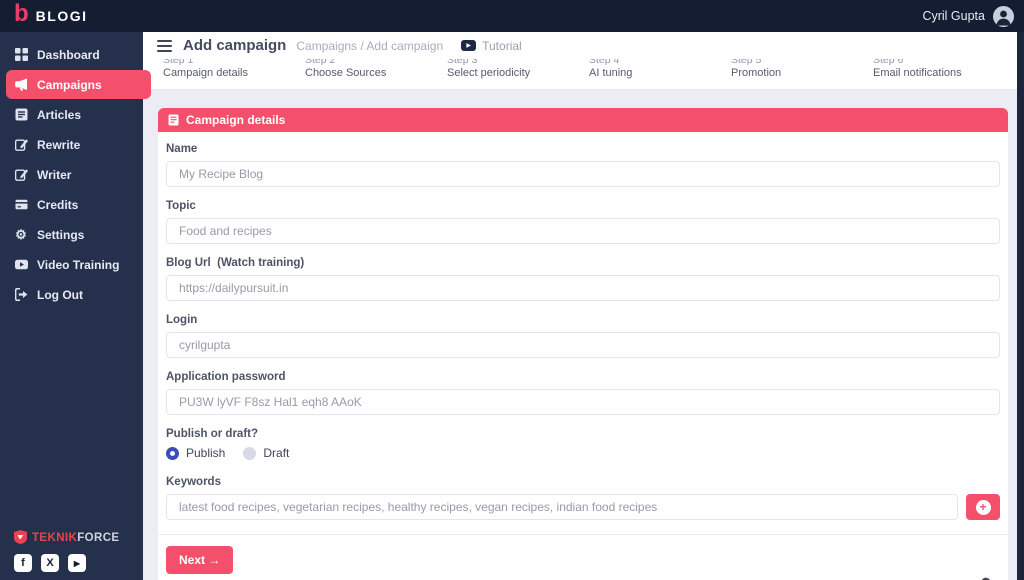 The width and height of the screenshot is (1024, 580). Describe the element at coordinates (20, 537) in the screenshot. I see `teknikforce-shield-icon` at that location.